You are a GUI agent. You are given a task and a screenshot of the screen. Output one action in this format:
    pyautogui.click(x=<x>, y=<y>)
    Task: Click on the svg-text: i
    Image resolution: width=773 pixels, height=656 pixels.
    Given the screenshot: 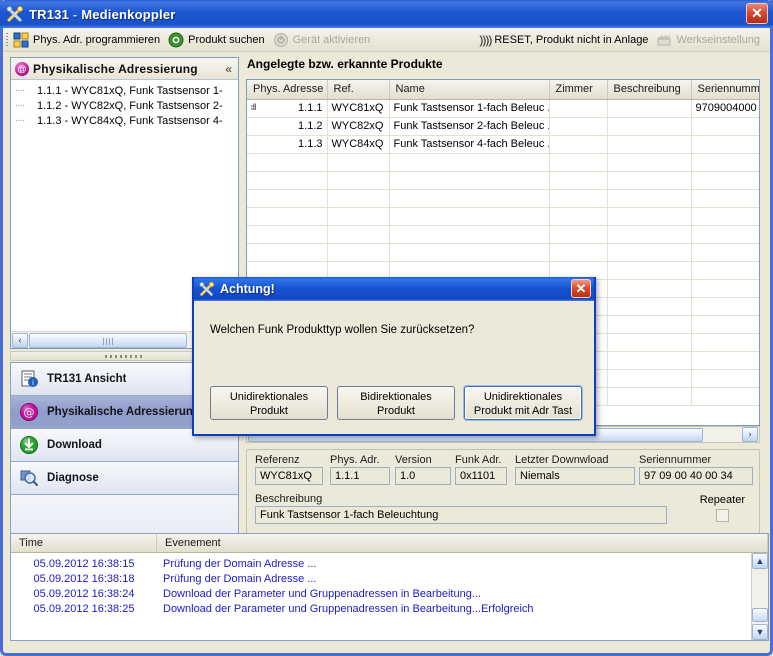 What is the action you would take?
    pyautogui.click(x=33, y=383)
    